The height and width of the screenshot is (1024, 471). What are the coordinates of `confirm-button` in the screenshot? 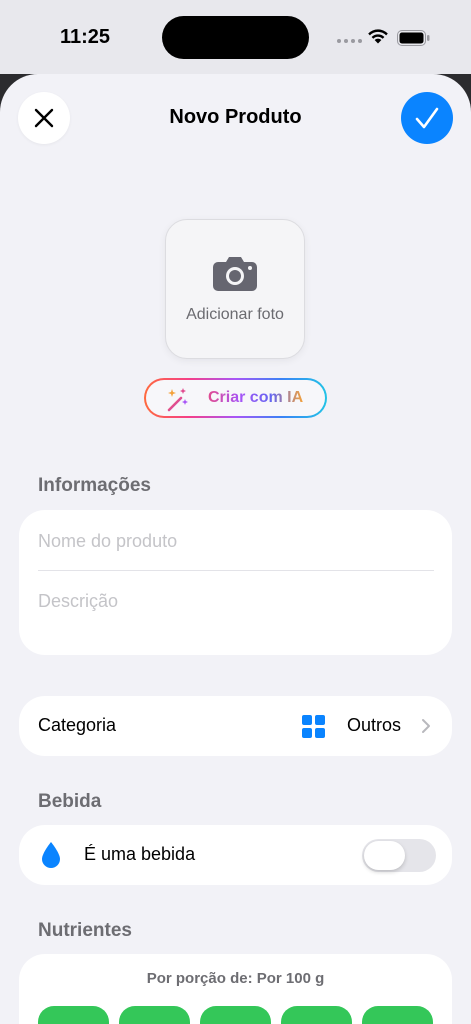 It's located at (427, 118).